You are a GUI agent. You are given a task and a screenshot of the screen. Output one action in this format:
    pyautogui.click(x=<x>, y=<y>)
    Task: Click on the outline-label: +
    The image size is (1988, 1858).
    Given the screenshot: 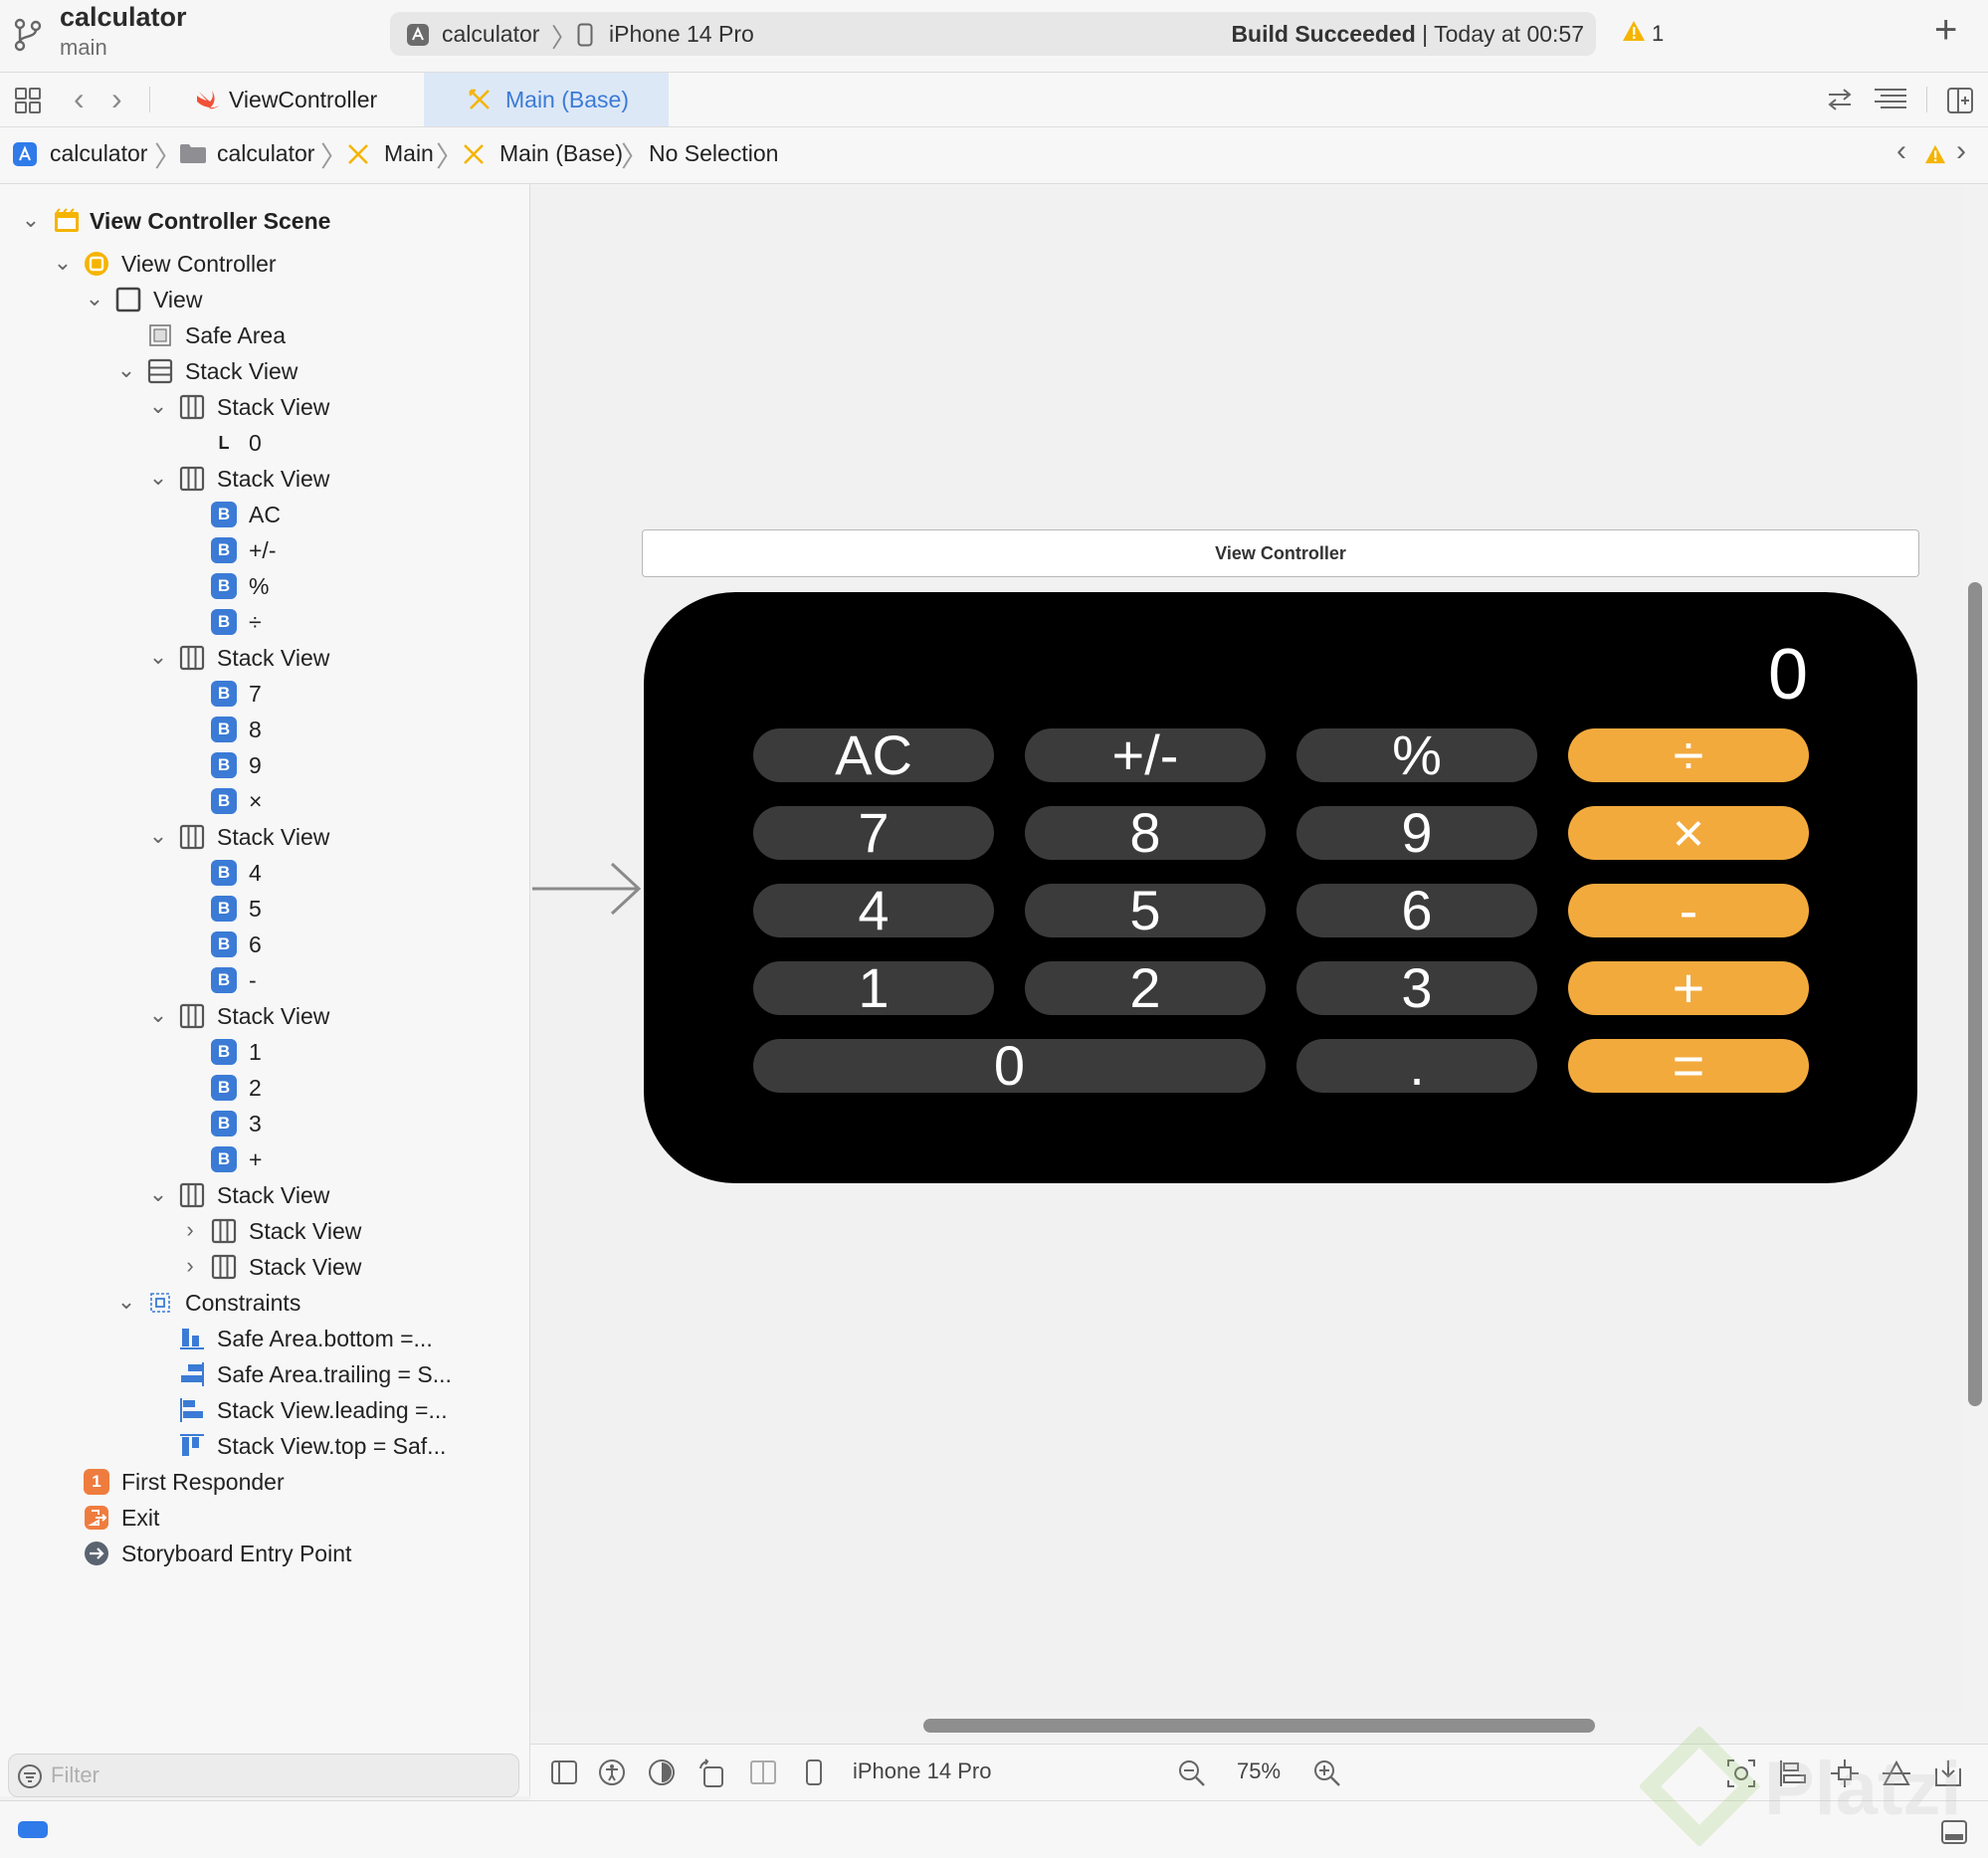 What is the action you would take?
    pyautogui.click(x=256, y=1159)
    